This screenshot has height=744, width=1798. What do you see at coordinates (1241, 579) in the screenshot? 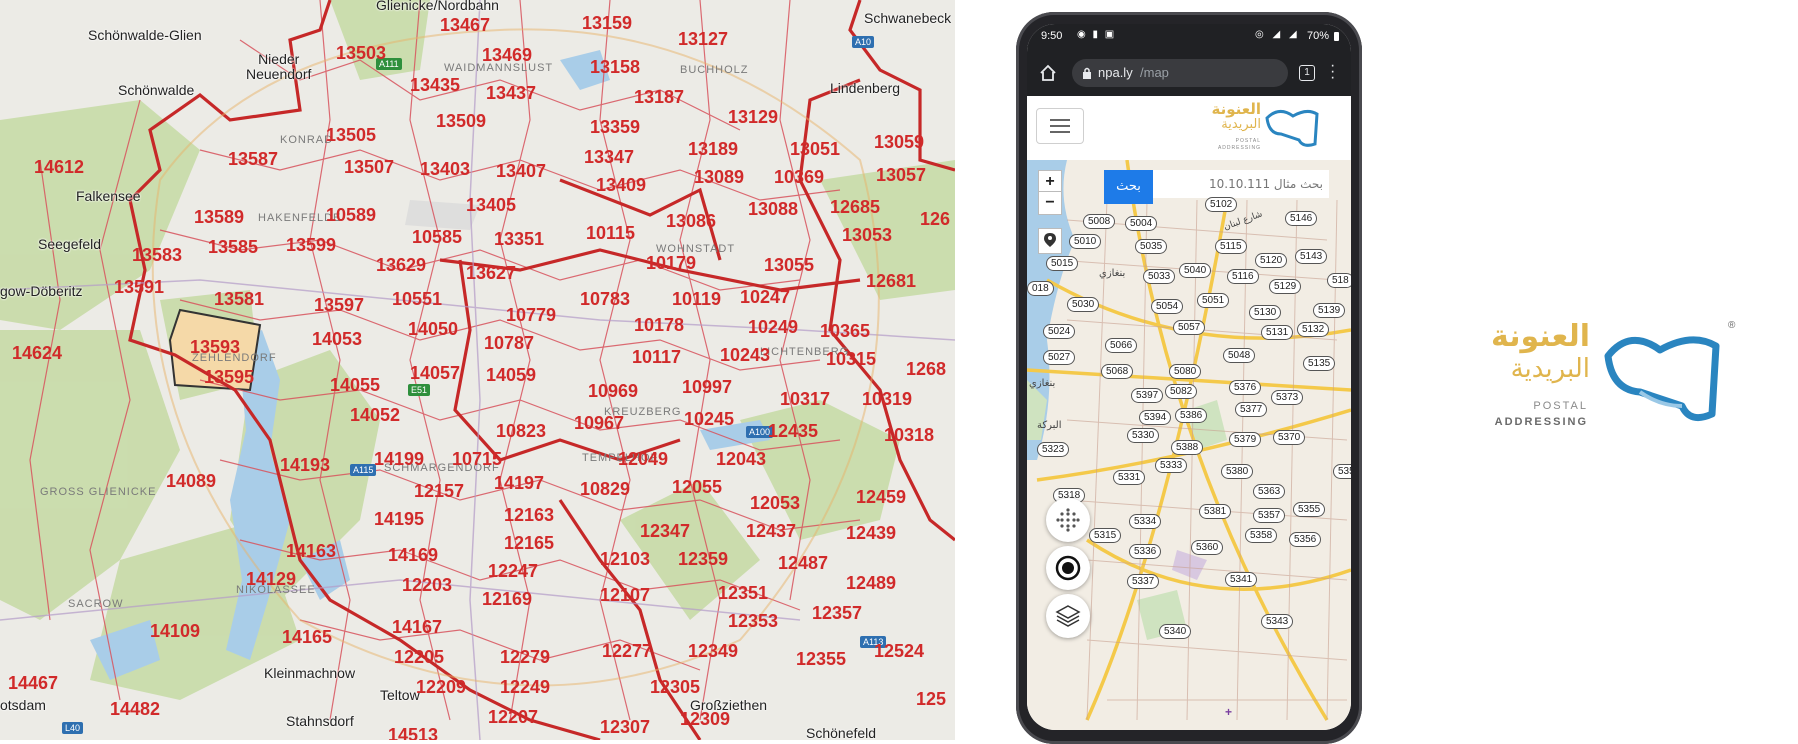
I see `postcode-pin: 5341` at bounding box center [1241, 579].